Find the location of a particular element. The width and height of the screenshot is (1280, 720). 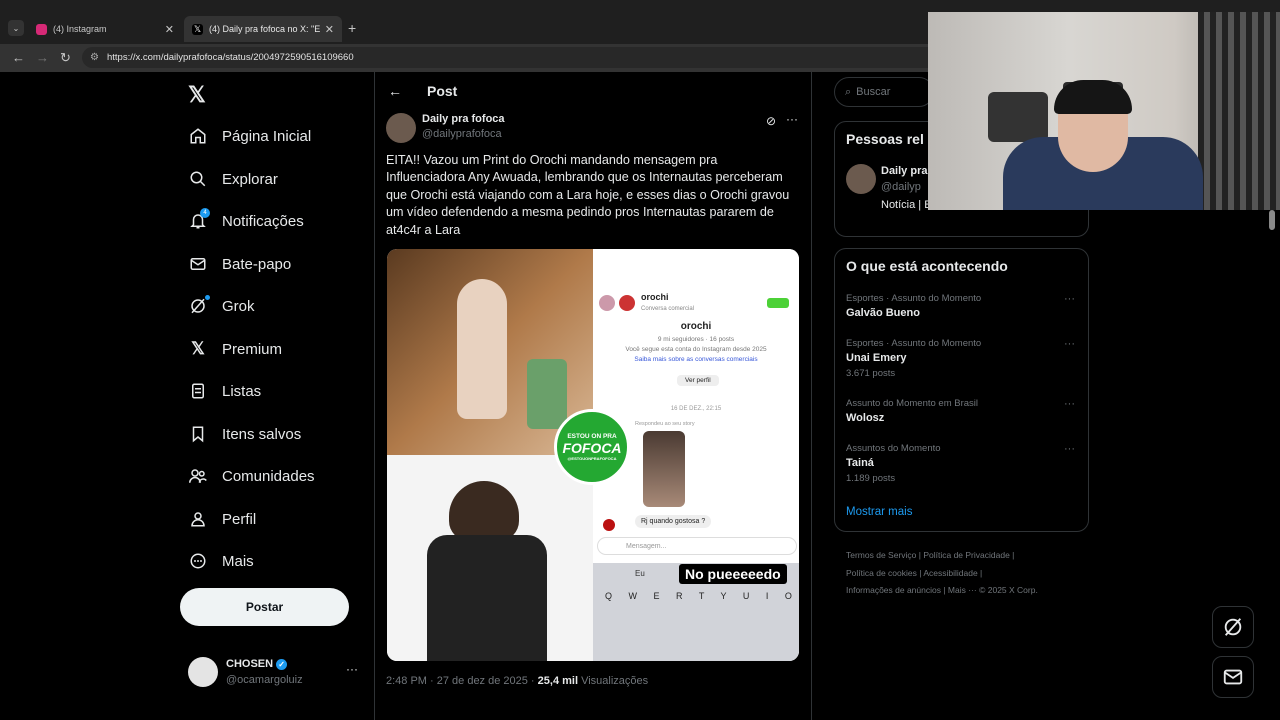

sidebar-item-premium: 𝕏 Premium is located at coordinates (235, 349).